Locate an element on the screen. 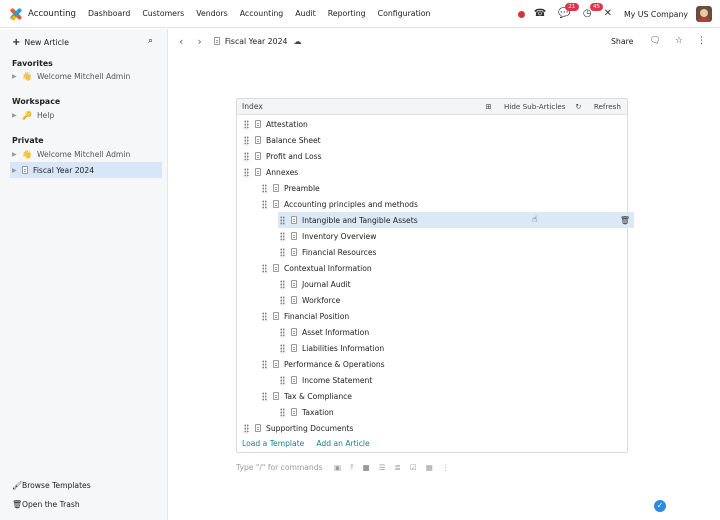 This screenshot has width=720, height=520. more-icon: ⋮ is located at coordinates (446, 468).